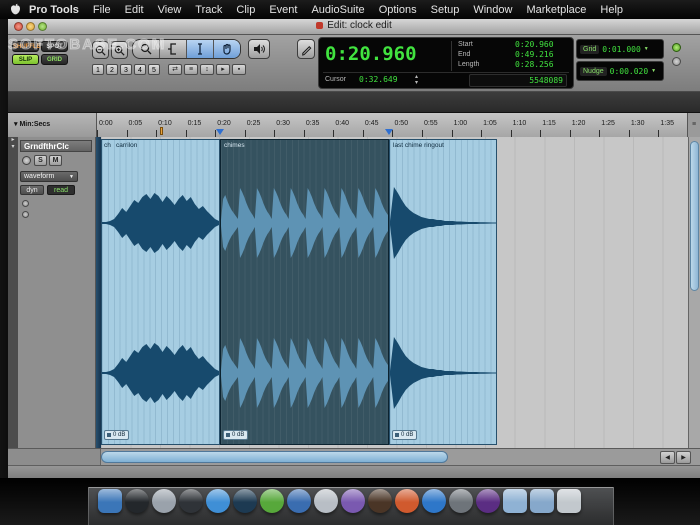 This screenshot has width=700, height=525. Describe the element at coordinates (13, 292) in the screenshot. I see `track-list-strip: ▸ ▾` at that location.